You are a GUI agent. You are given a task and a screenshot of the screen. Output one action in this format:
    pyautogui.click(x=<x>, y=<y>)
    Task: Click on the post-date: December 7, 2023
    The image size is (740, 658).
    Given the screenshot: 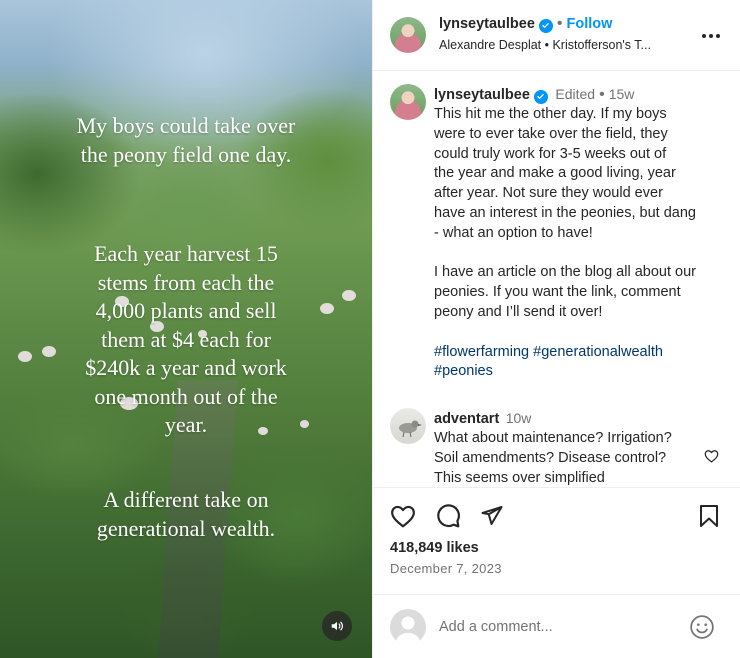 What is the action you would take?
    pyautogui.click(x=446, y=568)
    